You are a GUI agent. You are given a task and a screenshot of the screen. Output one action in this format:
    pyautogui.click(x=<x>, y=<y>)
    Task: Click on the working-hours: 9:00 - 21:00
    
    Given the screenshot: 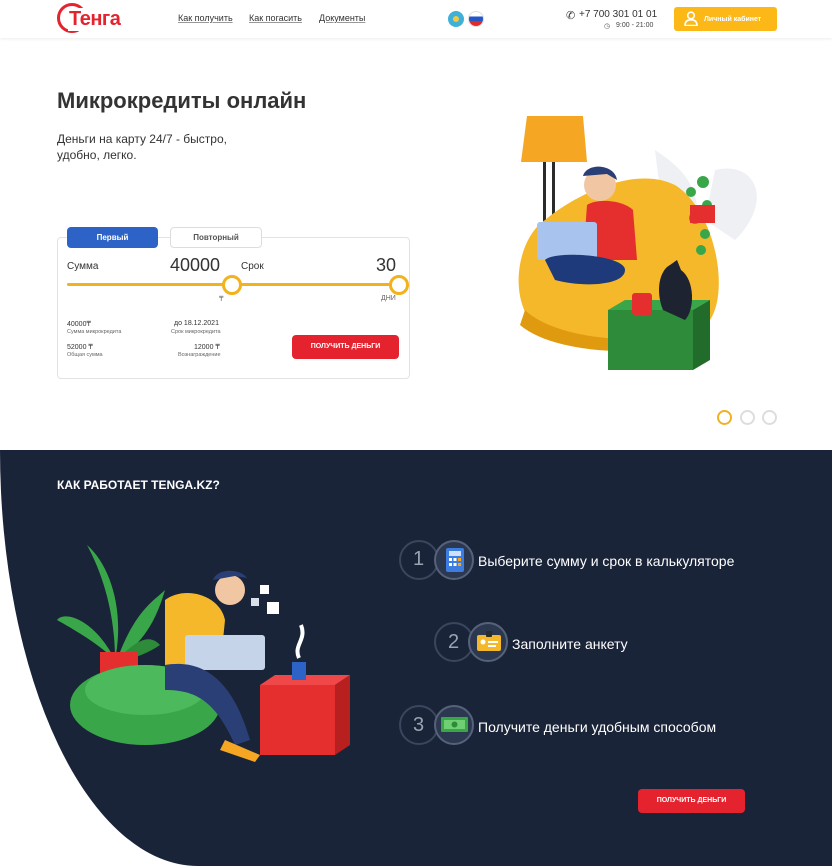 What is the action you would take?
    pyautogui.click(x=635, y=25)
    